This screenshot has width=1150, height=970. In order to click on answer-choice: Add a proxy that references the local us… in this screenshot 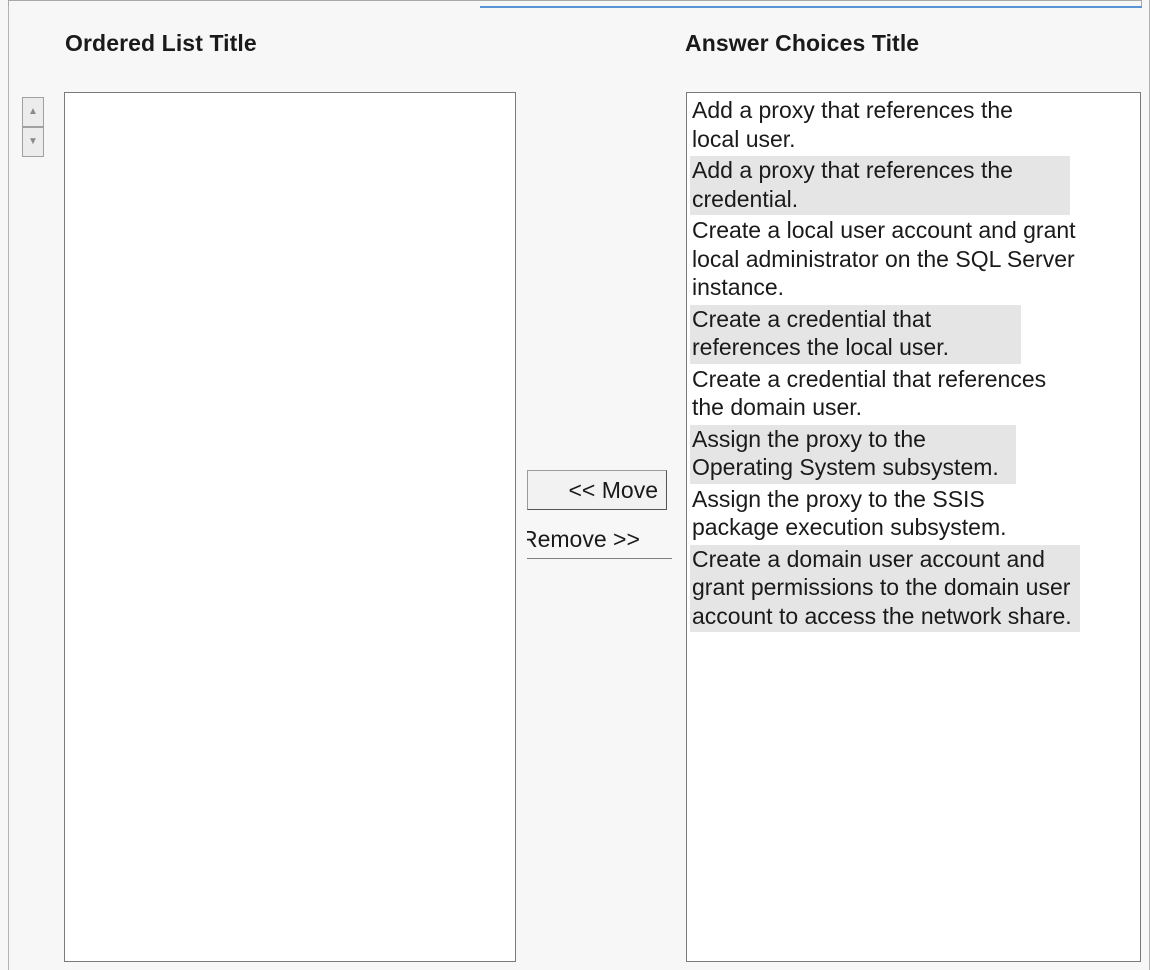, I will do `click(880, 125)`.